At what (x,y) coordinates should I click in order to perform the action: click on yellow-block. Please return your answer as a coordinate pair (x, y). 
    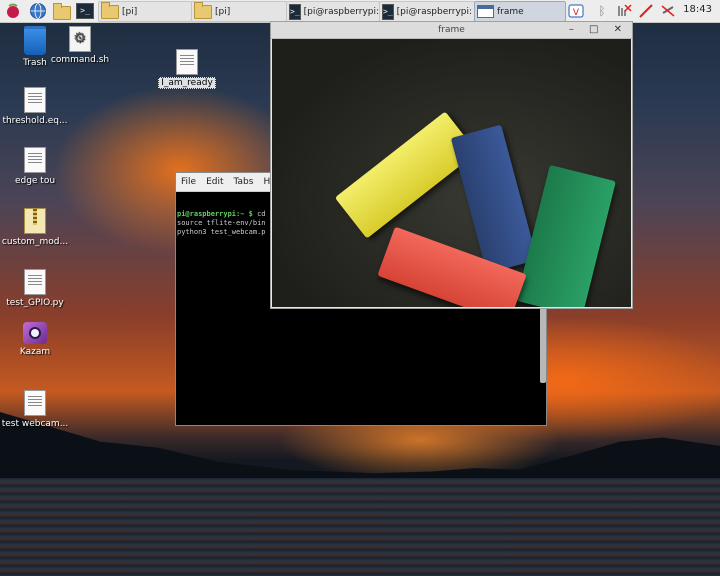
    Looking at the image, I should click on (406, 175).